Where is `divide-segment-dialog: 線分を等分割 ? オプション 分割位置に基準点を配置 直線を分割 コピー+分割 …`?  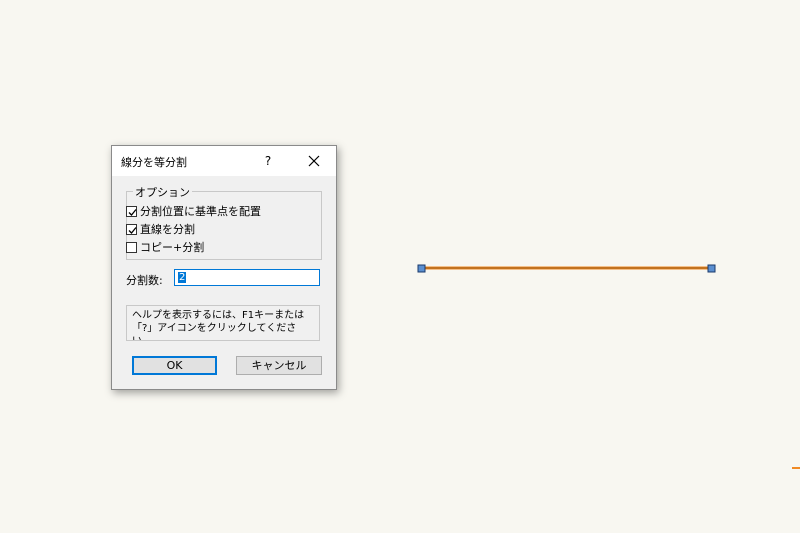
divide-segment-dialog: 線分を等分割 ? オプション 分割位置に基準点を配置 直線を分割 コピー+分割 … is located at coordinates (224, 267).